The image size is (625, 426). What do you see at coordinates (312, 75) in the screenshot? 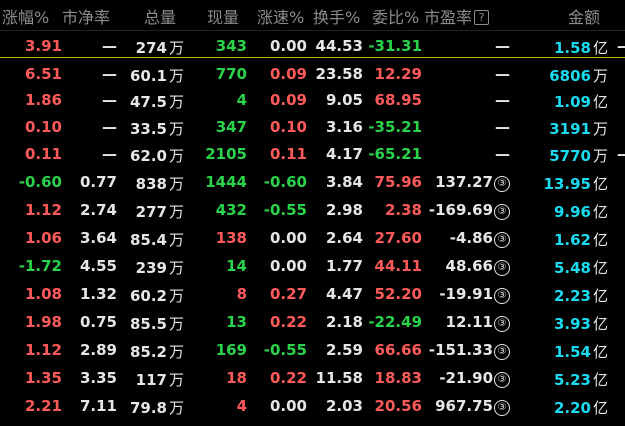
I see `table-row: 6.51—60.1 万 770 0.09 23.58 12.29—6806 万` at bounding box center [312, 75].